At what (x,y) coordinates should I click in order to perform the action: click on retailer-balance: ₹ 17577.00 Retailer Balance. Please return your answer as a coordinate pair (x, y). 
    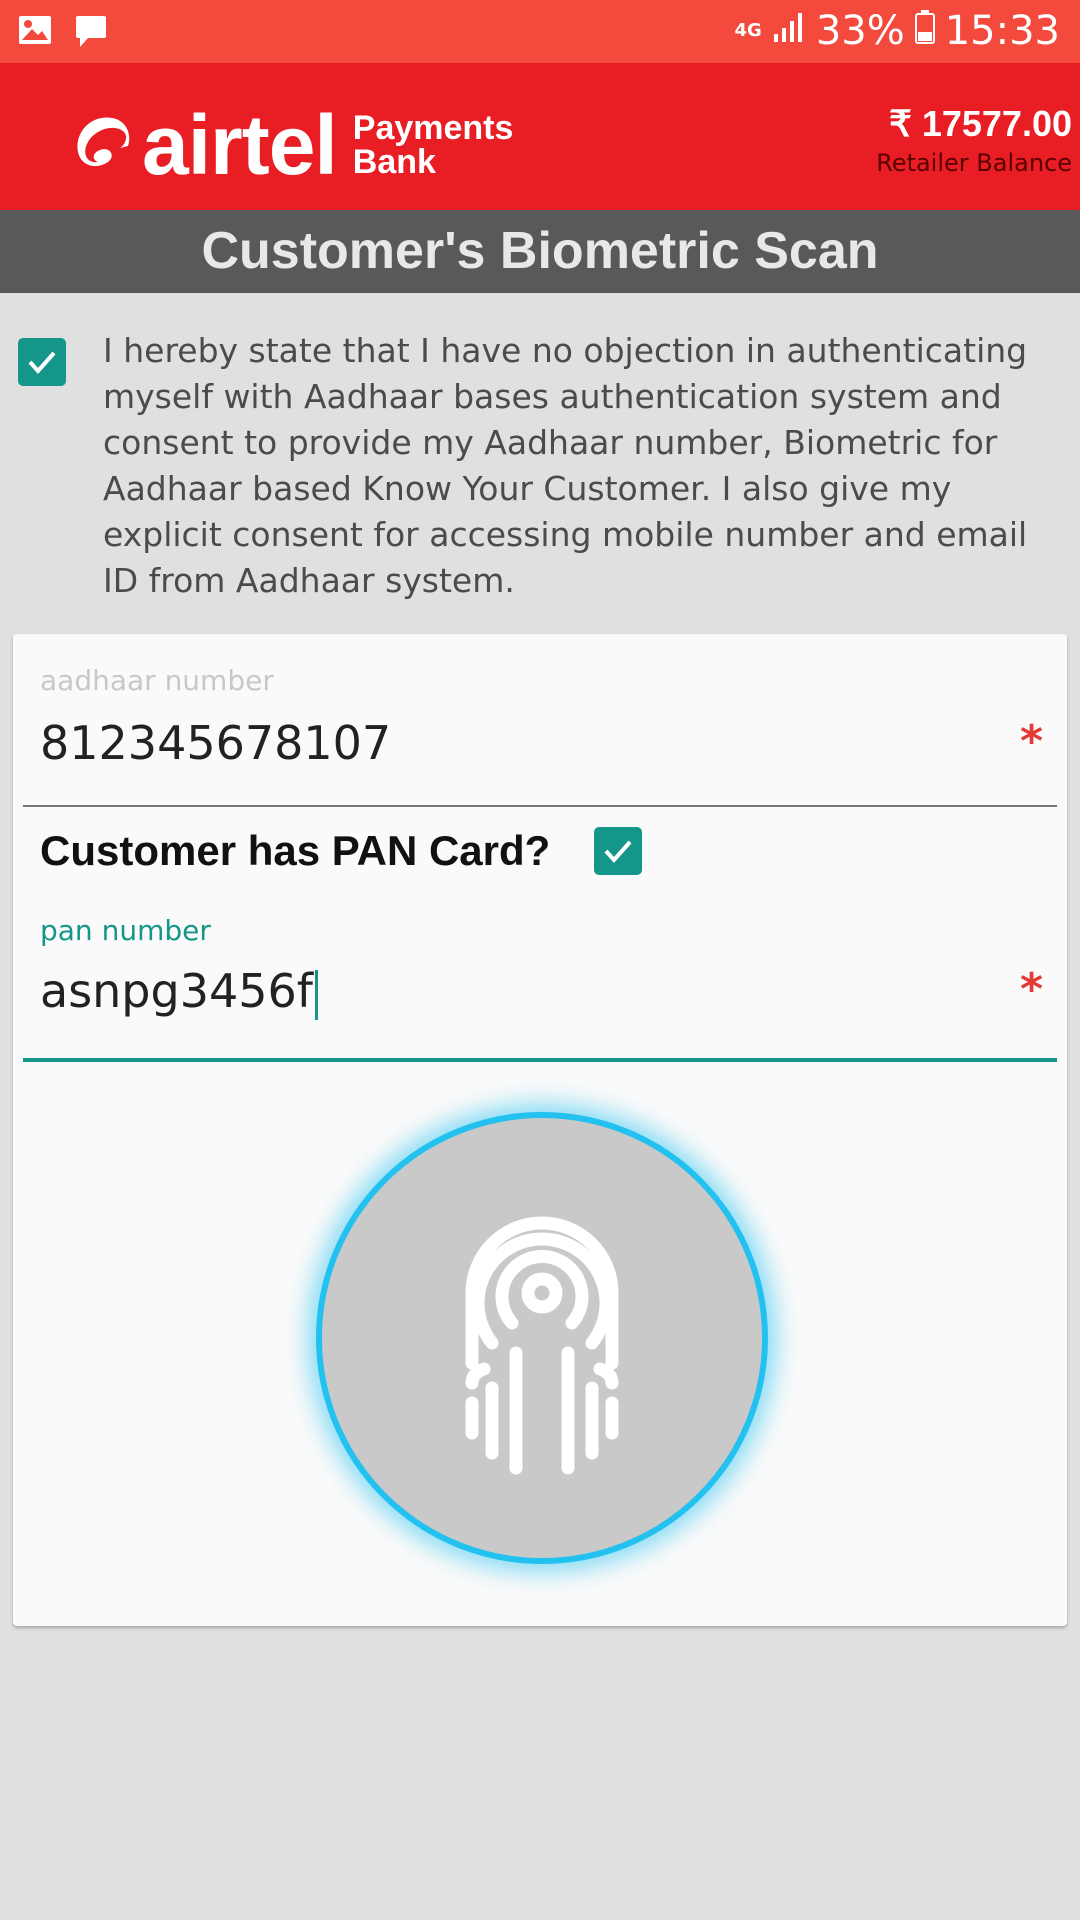
    Looking at the image, I should click on (974, 140).